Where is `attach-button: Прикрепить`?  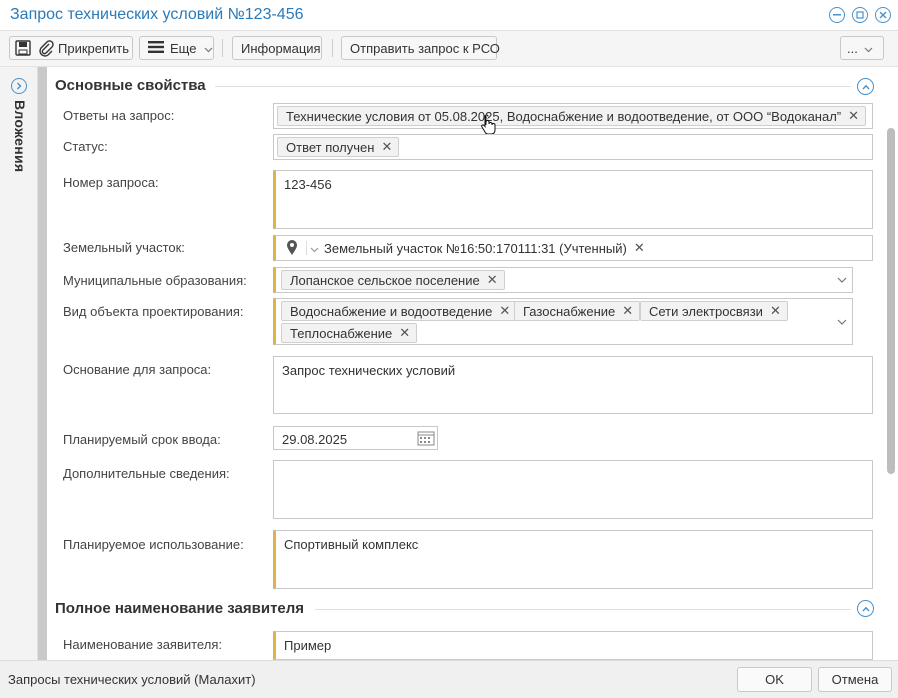
attach-button: Прикрепить is located at coordinates (71, 48).